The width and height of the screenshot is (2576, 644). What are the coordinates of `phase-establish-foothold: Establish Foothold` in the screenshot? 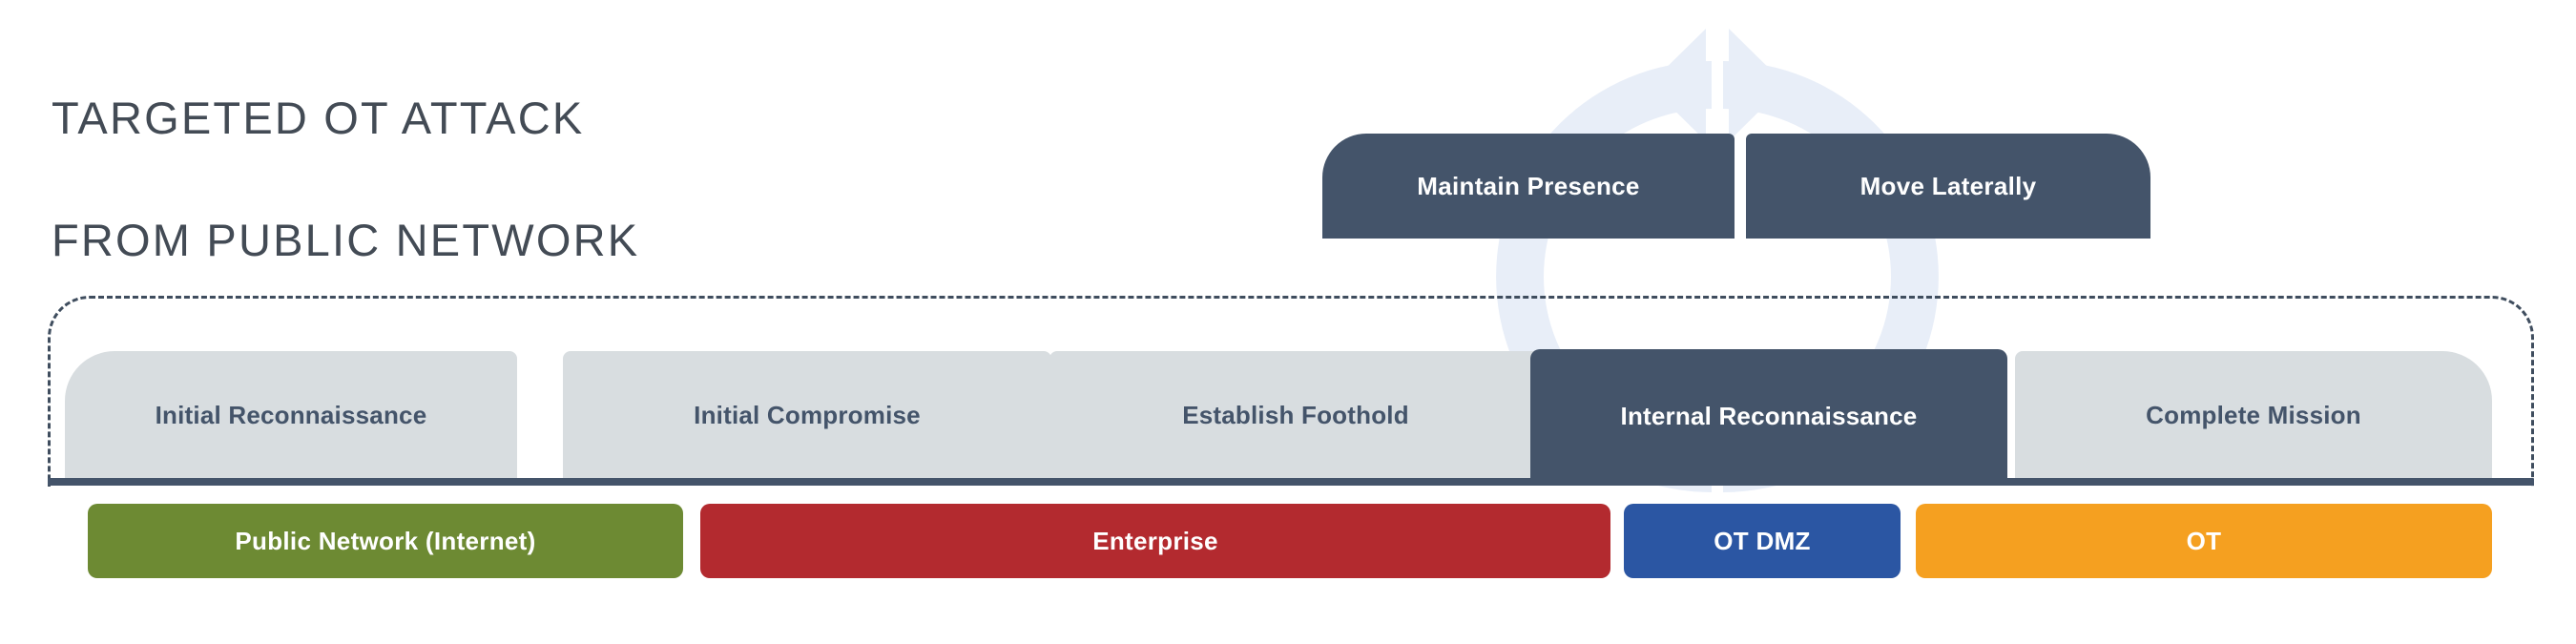 It's located at (1295, 415).